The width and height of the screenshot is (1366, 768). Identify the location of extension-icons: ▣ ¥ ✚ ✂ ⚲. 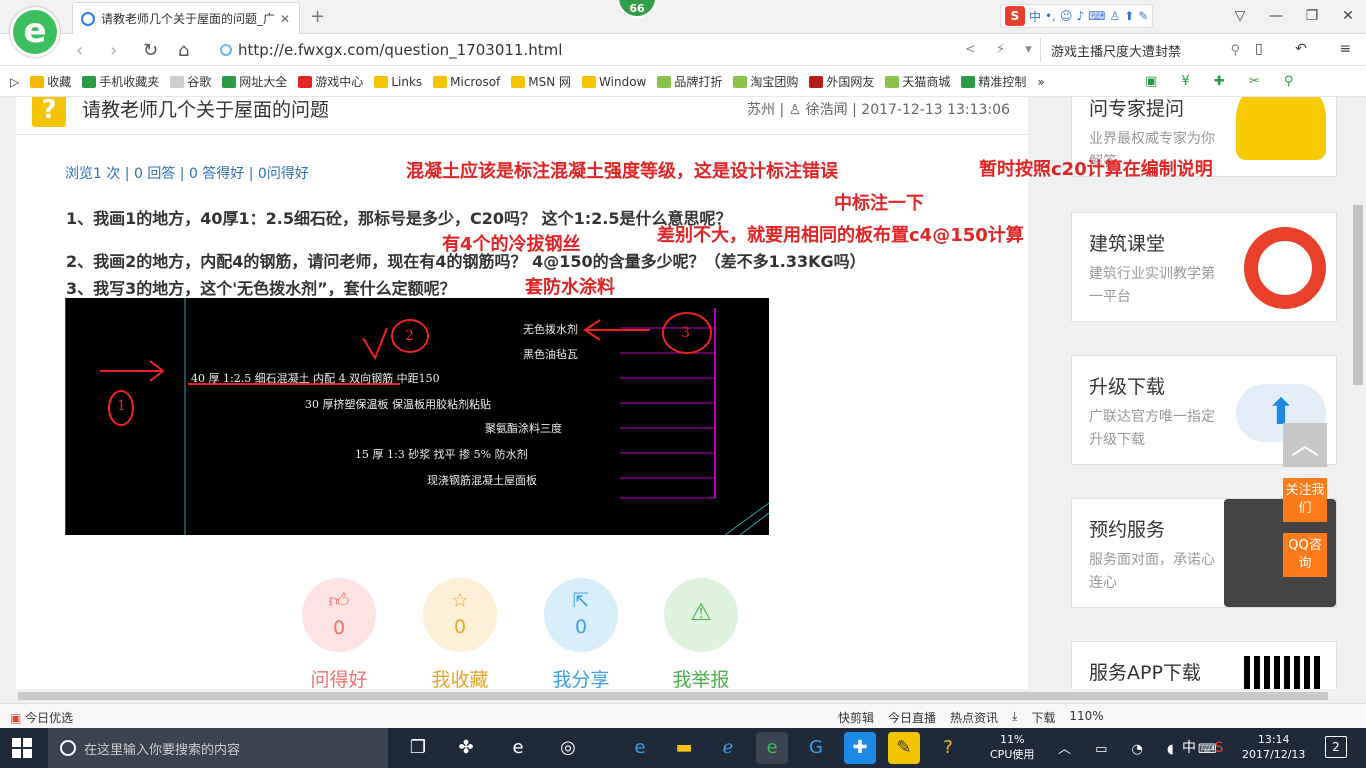
(1224, 81).